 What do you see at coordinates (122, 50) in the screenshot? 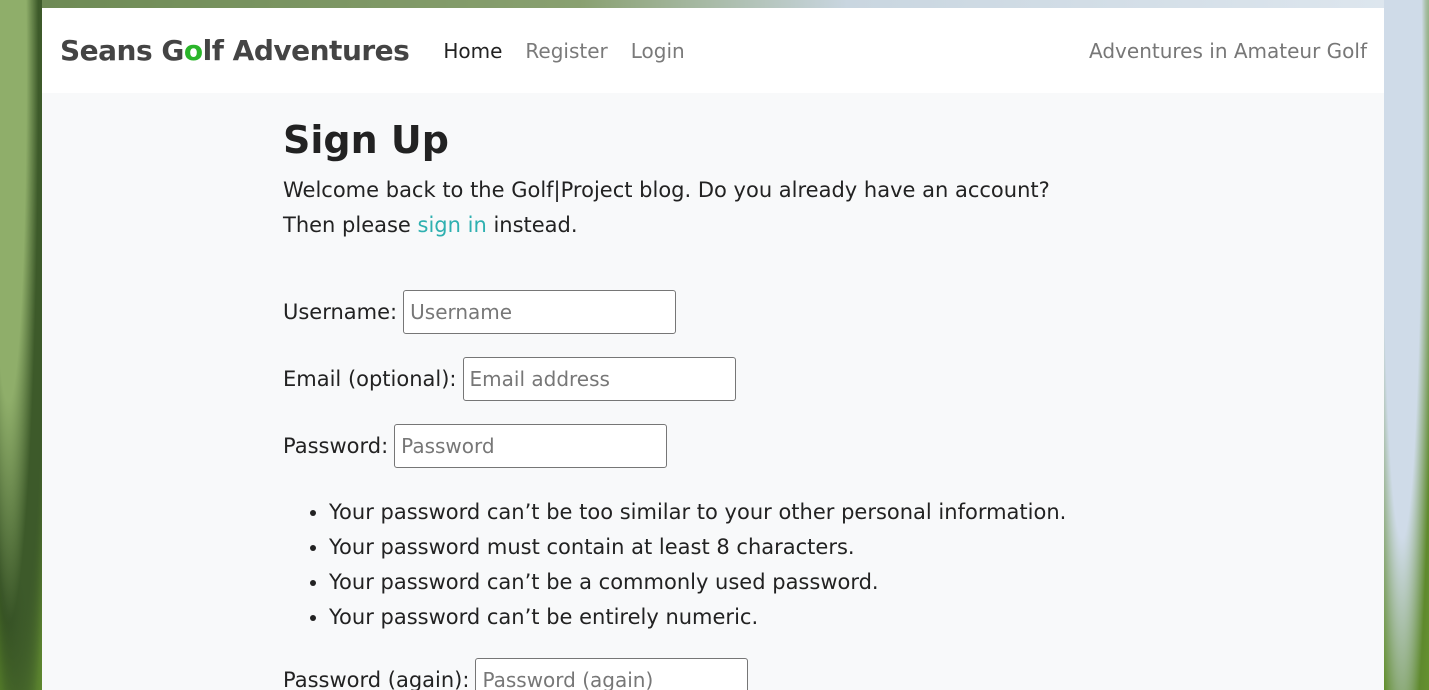
I see `brand-text-part1: Seans G` at bounding box center [122, 50].